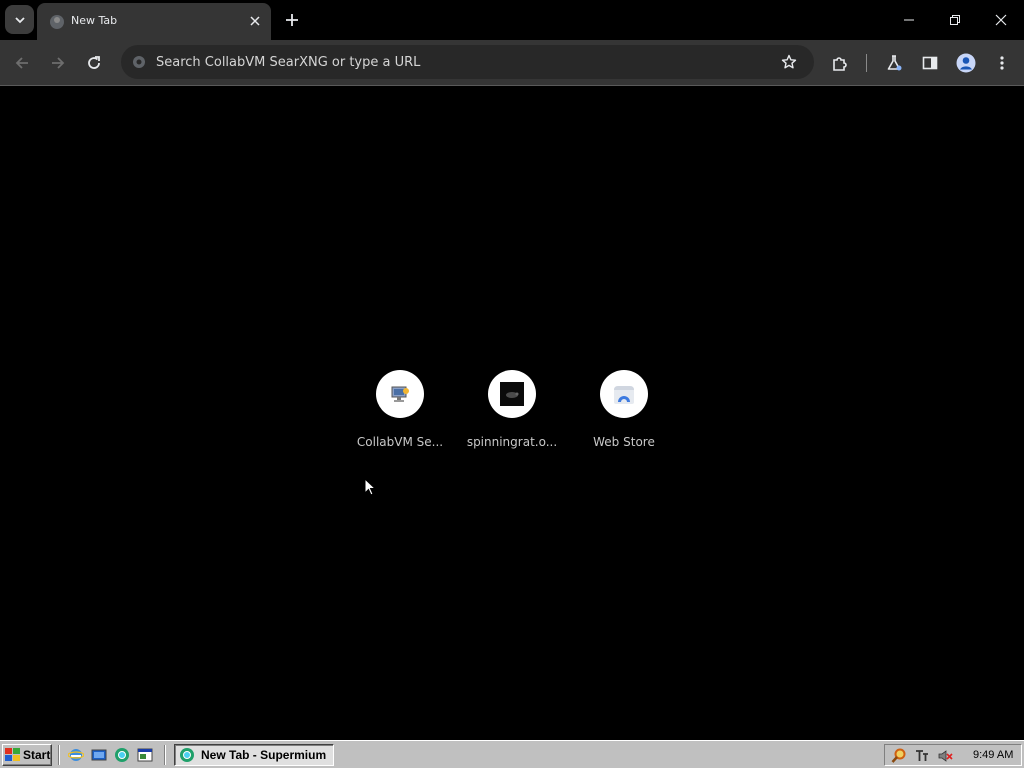 The image size is (1024, 768). Describe the element at coordinates (165, 755) in the screenshot. I see `taskbar-separator` at that location.